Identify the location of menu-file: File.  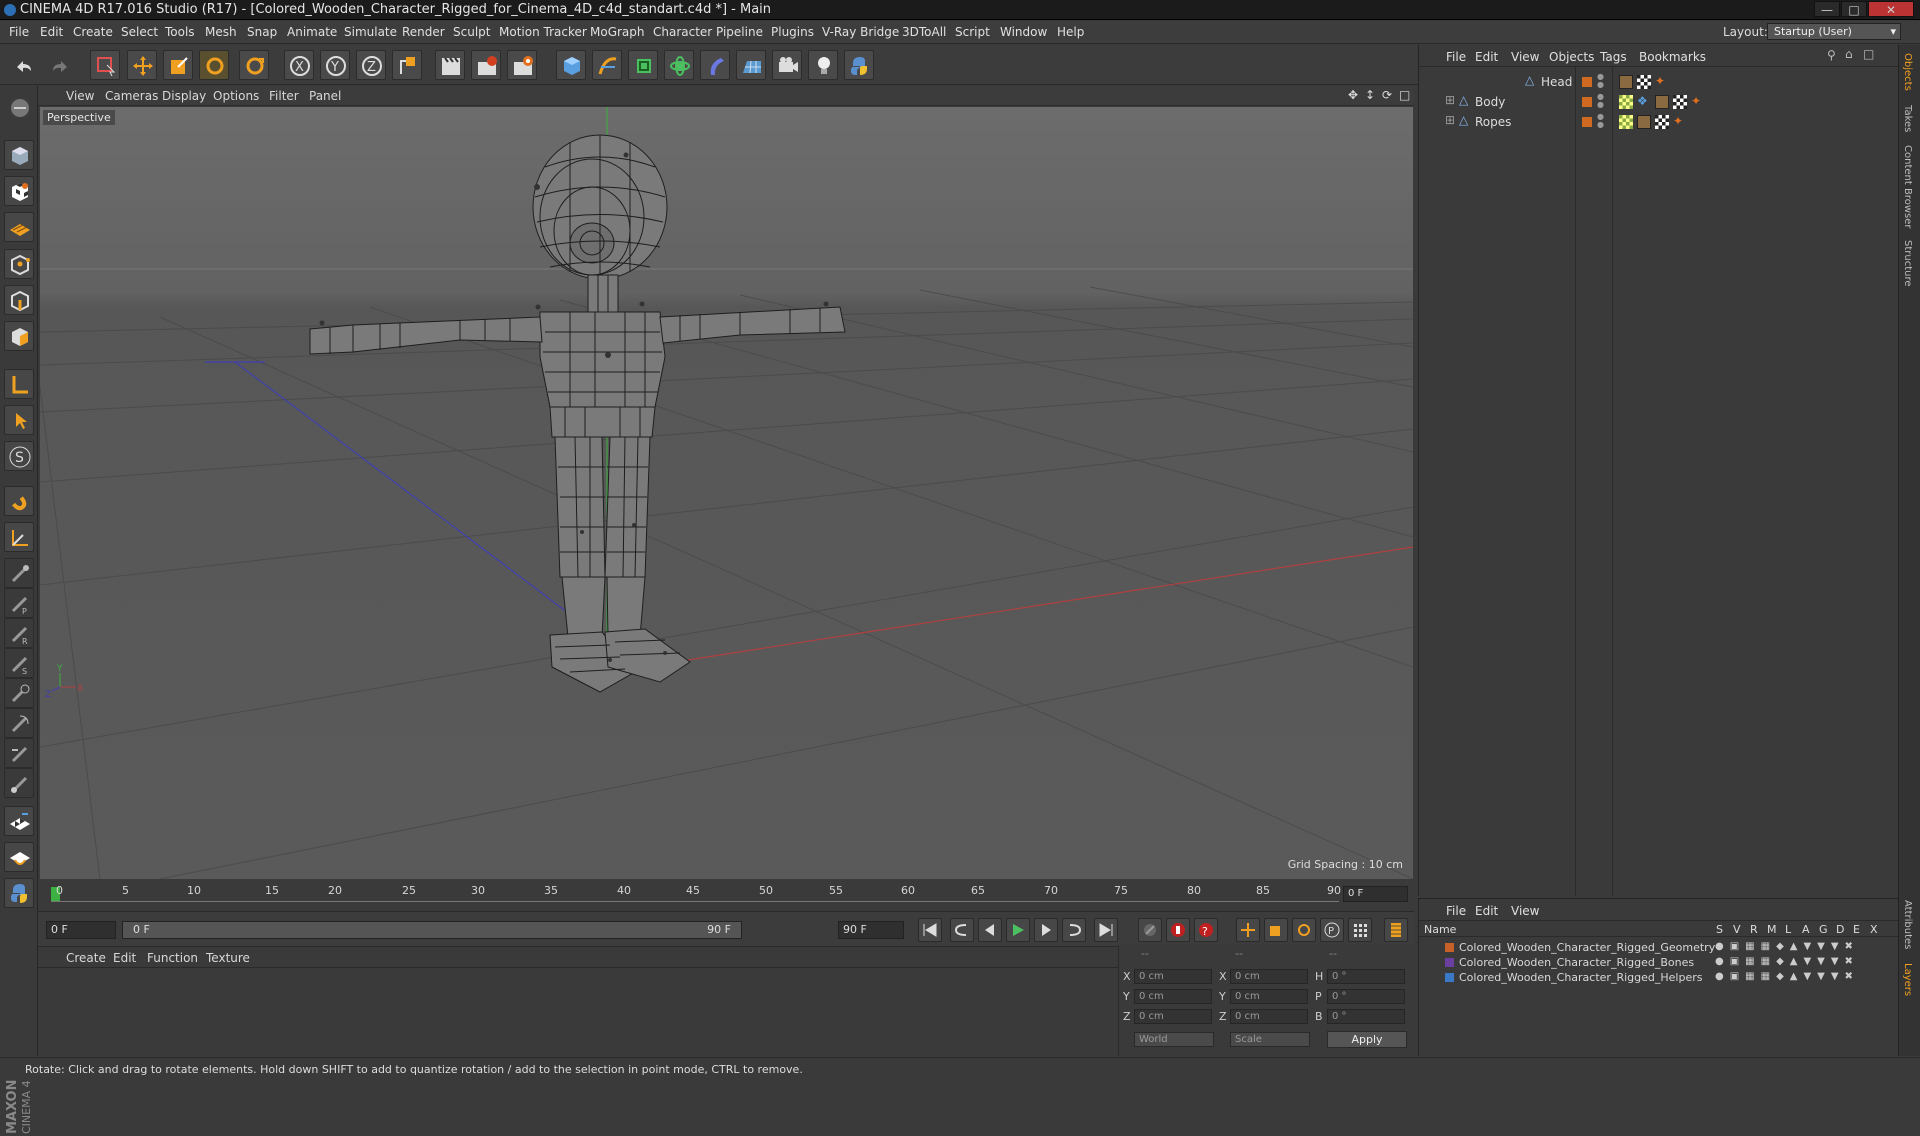
(19, 32).